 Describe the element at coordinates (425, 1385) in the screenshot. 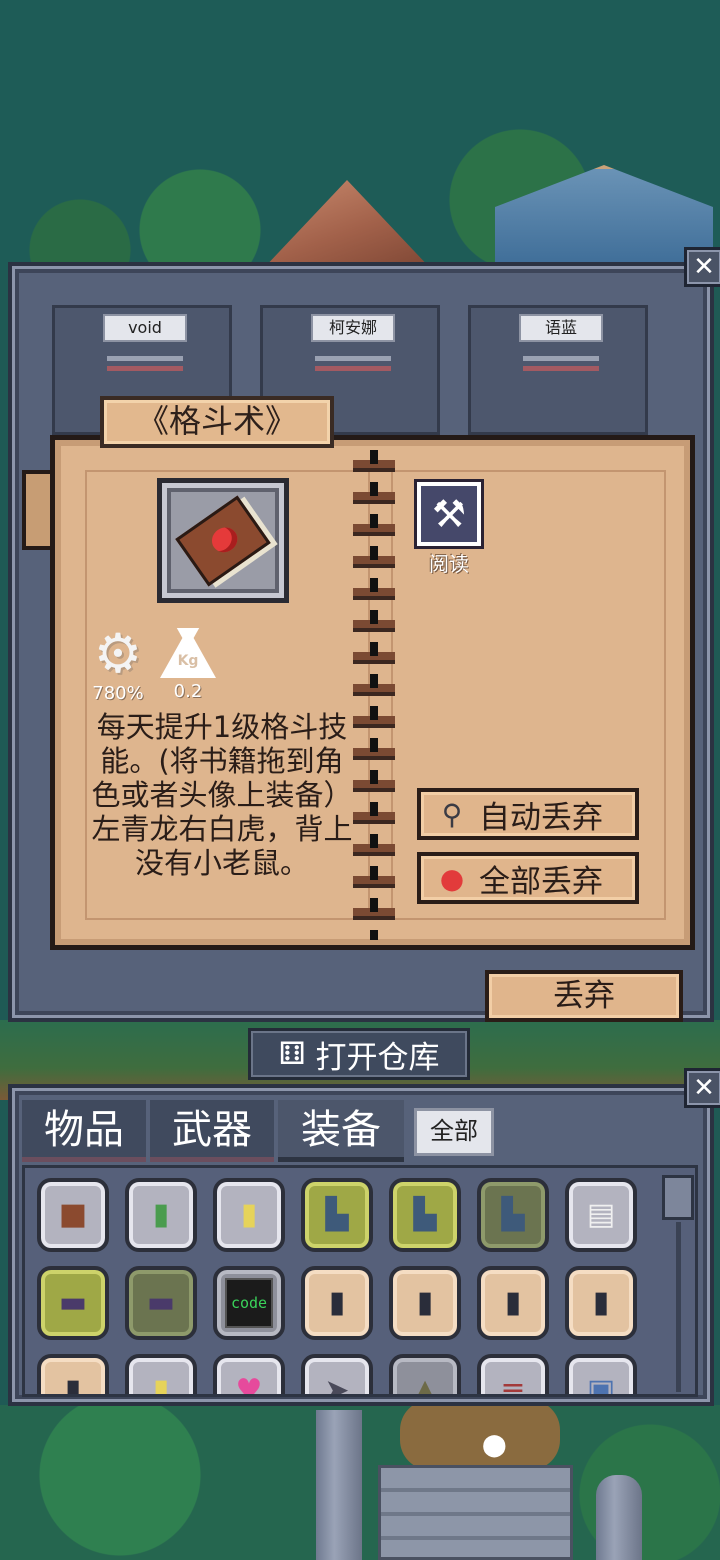

I see `jacket-icon: ▲` at that location.